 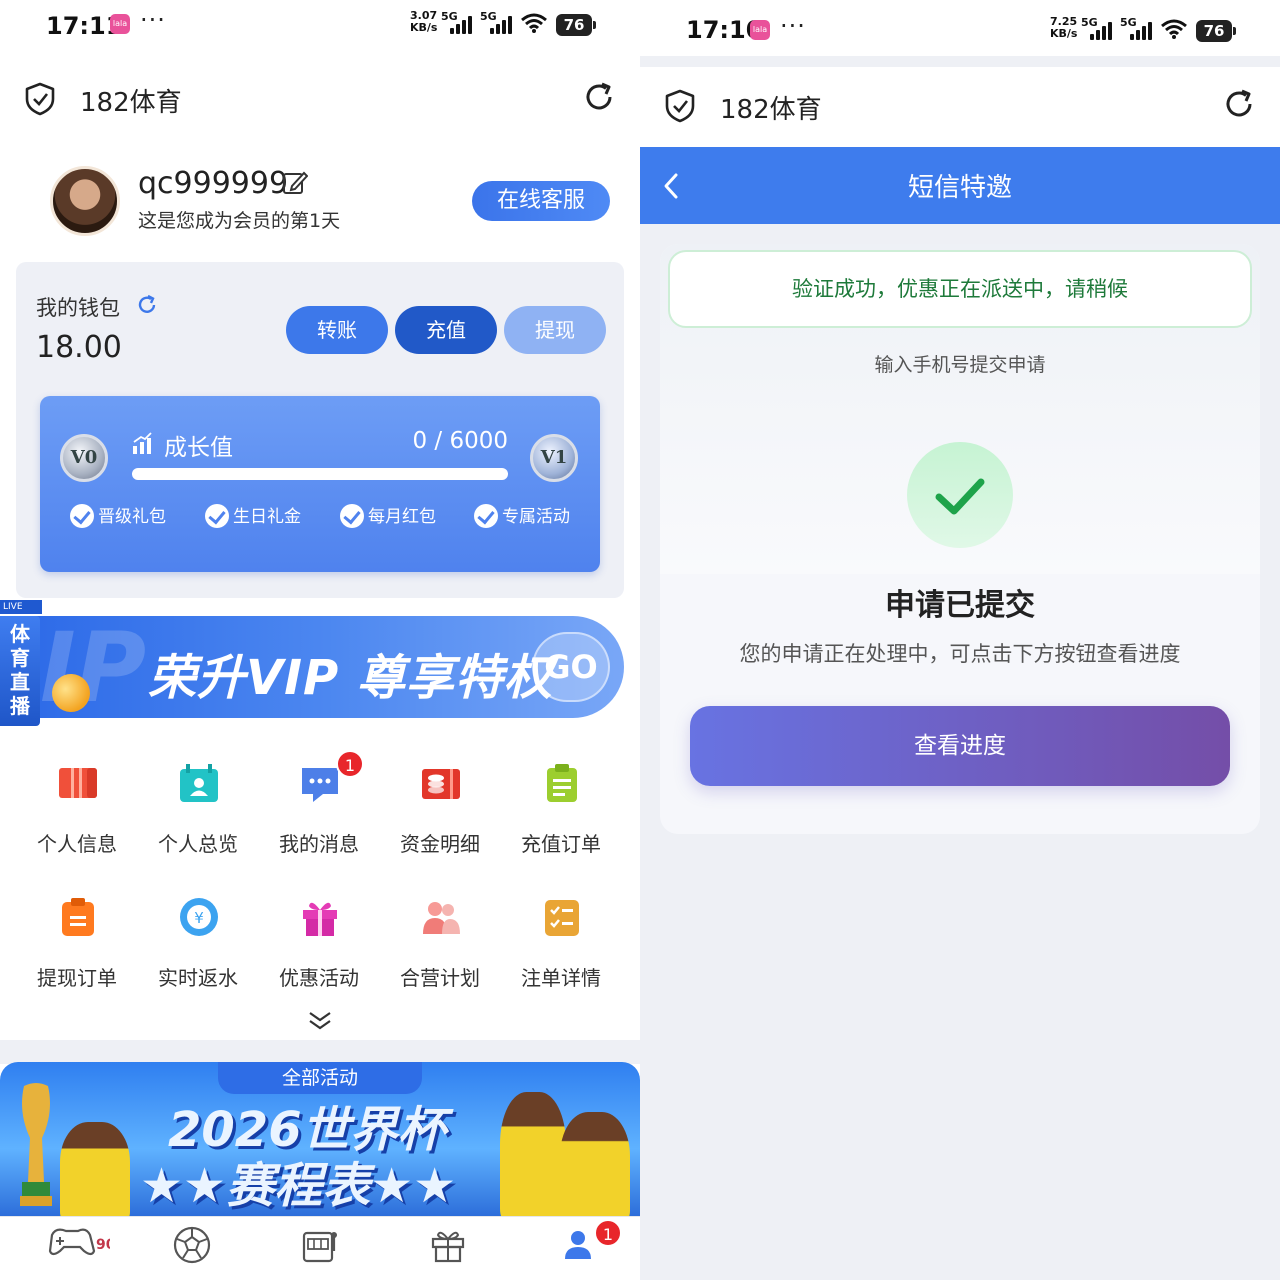 I want to click on wallet-refresh-icon, so click(x=147, y=305).